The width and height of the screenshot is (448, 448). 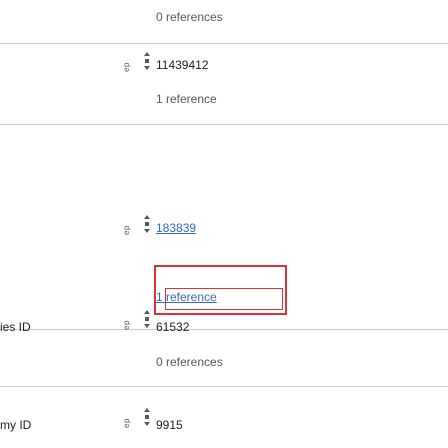 I want to click on references-link: 1 reference, so click(x=186, y=297).